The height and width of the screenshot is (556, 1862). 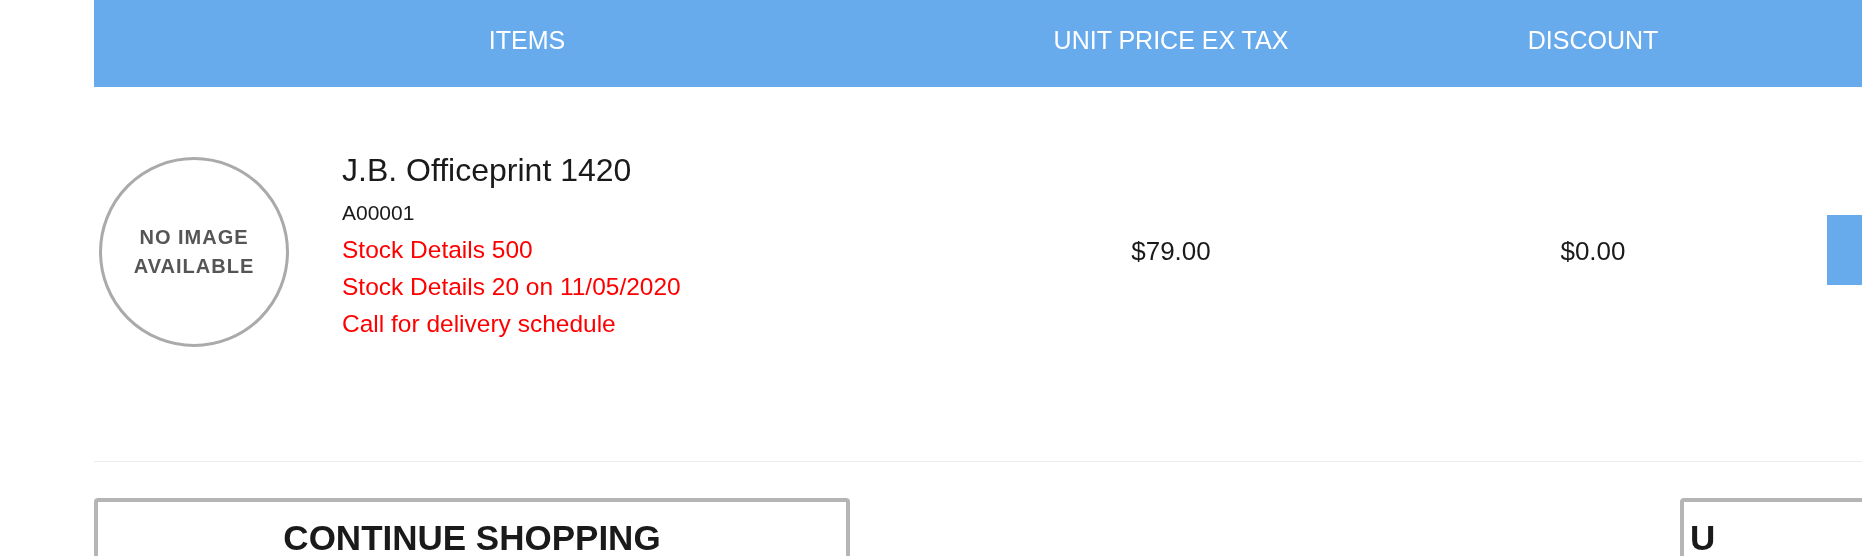 I want to click on action-button, so click(x=1844, y=249).